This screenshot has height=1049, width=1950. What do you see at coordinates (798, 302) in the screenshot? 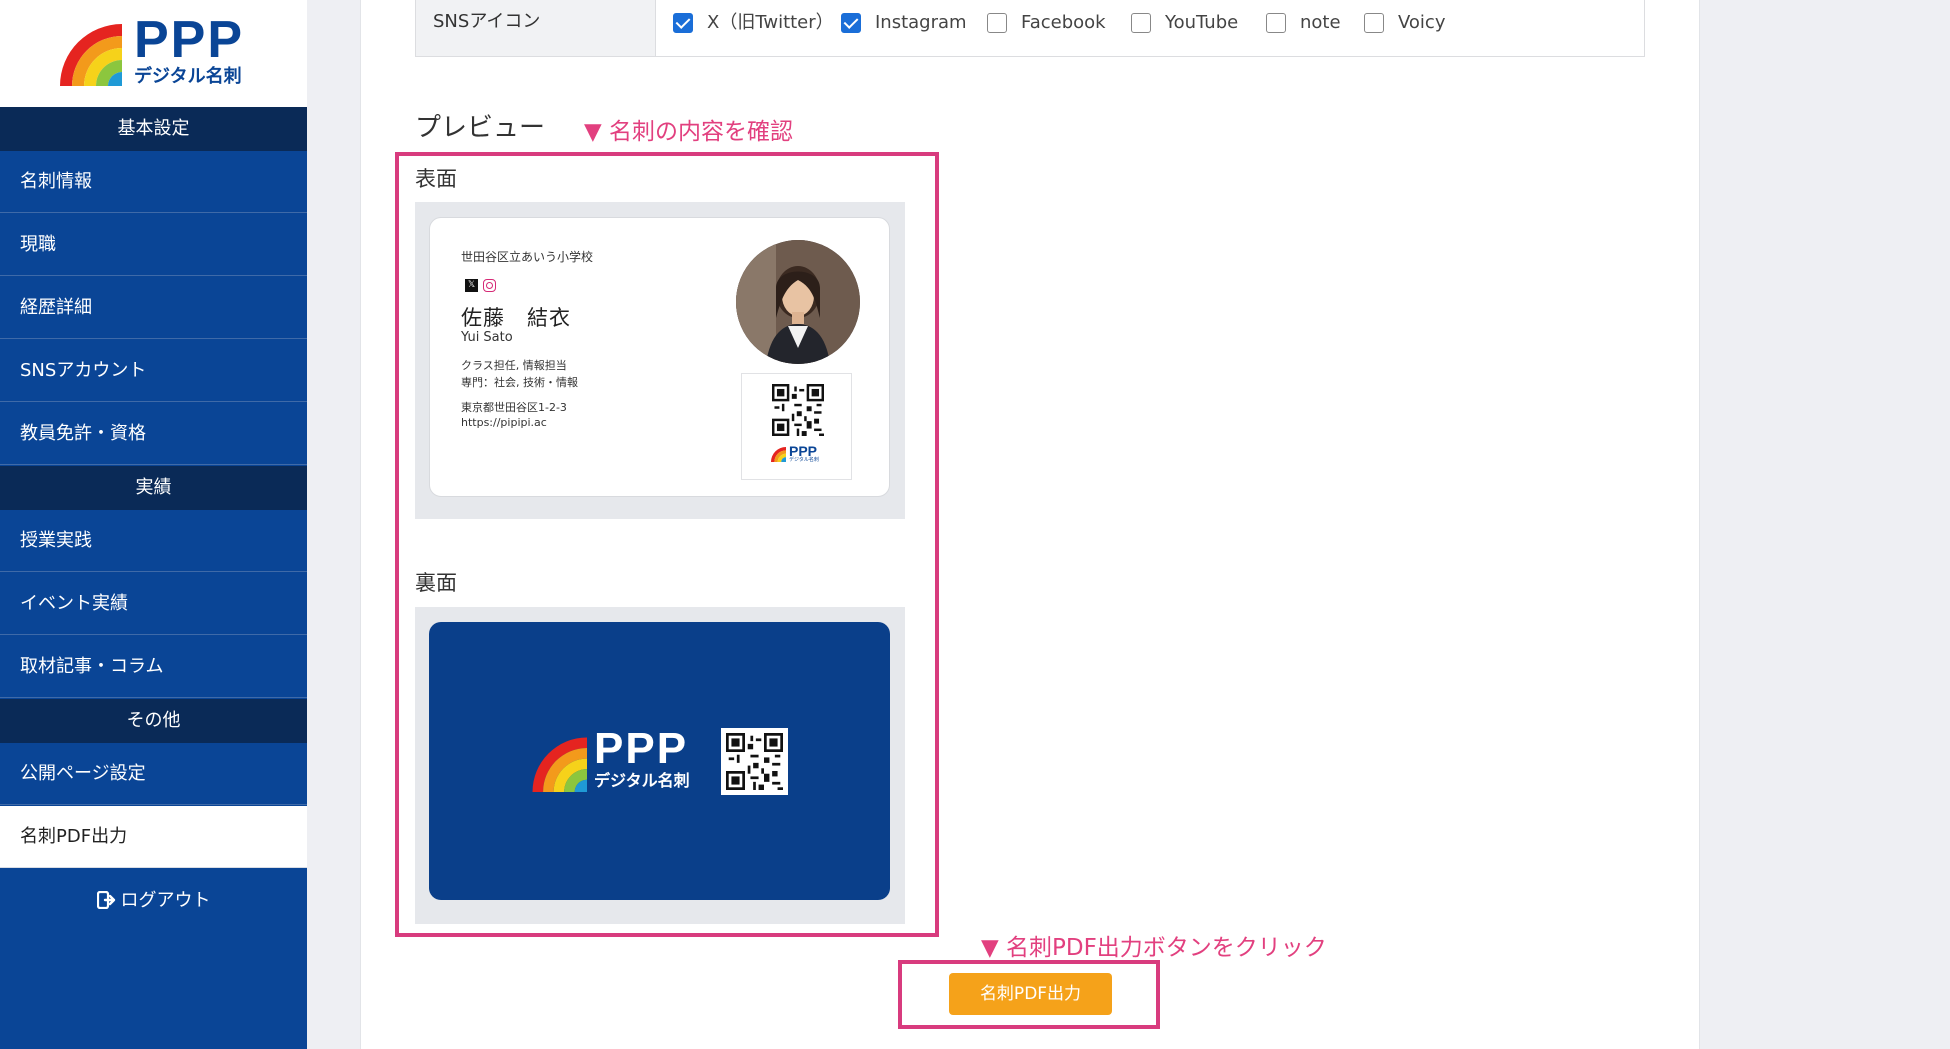
I see `profile-photo` at bounding box center [798, 302].